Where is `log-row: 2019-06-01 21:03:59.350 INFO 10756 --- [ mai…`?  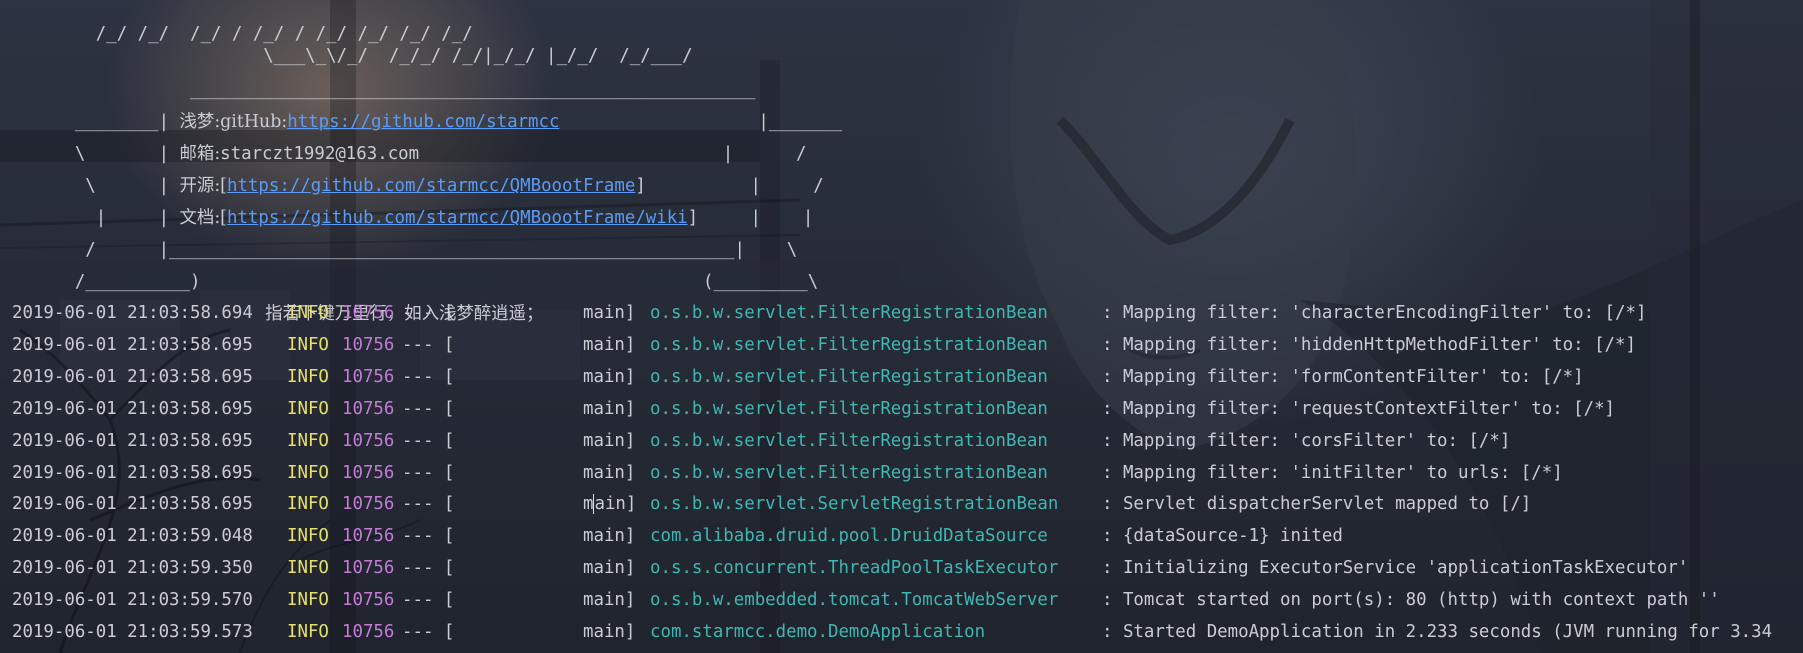 log-row: 2019-06-01 21:03:59.350 INFO 10756 --- [ mai… is located at coordinates (907, 568).